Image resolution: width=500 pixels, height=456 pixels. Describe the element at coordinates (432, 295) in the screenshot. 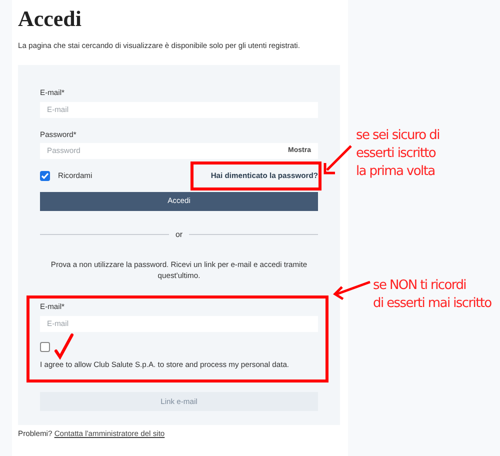

I see `annotation-text: se NON ti ricordi di esserti mai iscritto` at that location.